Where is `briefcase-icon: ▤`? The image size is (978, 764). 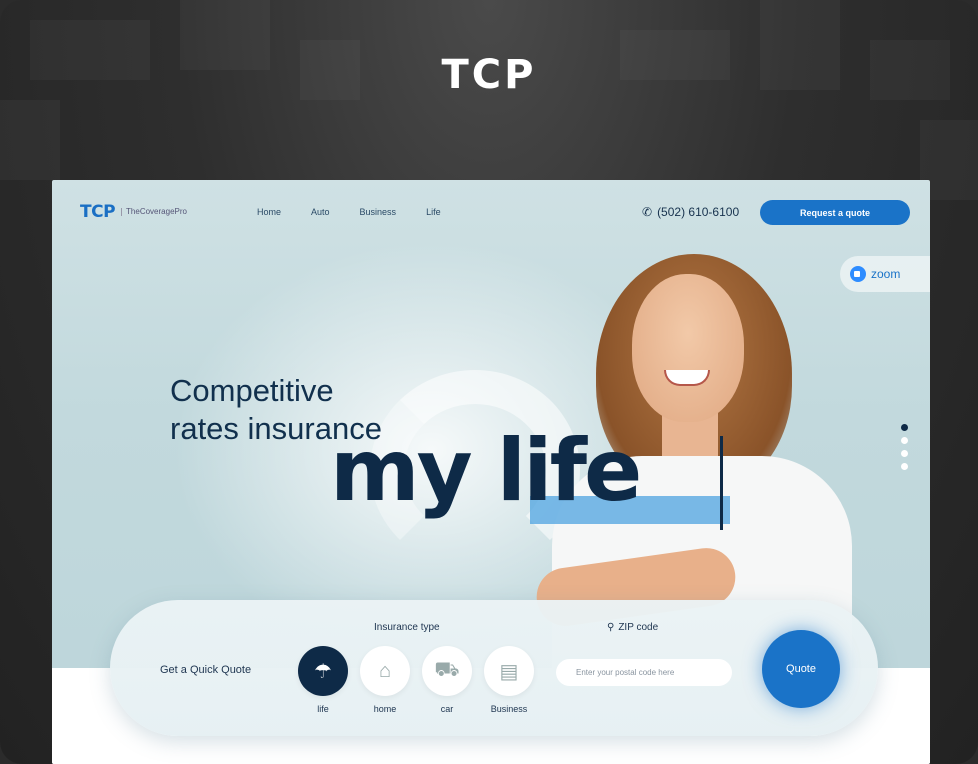 briefcase-icon: ▤ is located at coordinates (509, 671).